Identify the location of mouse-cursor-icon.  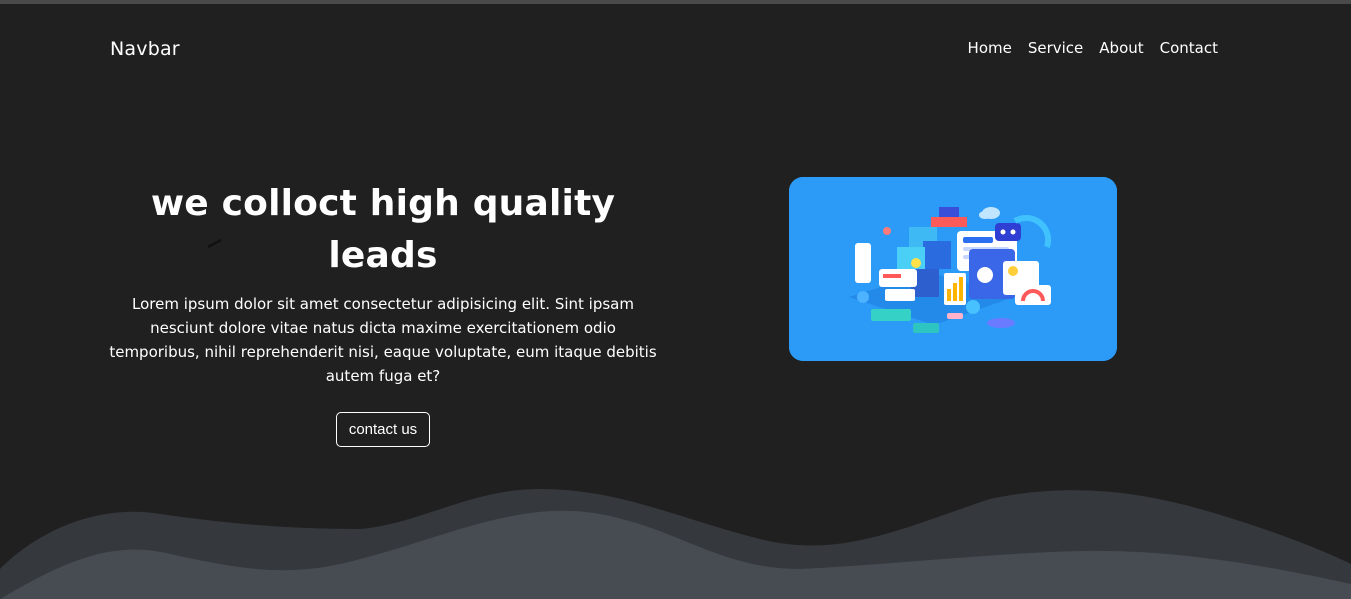
(214, 243).